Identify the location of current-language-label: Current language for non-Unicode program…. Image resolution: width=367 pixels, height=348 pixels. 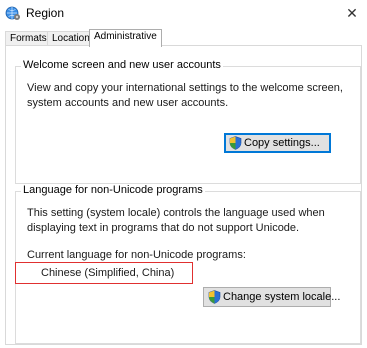
(136, 255).